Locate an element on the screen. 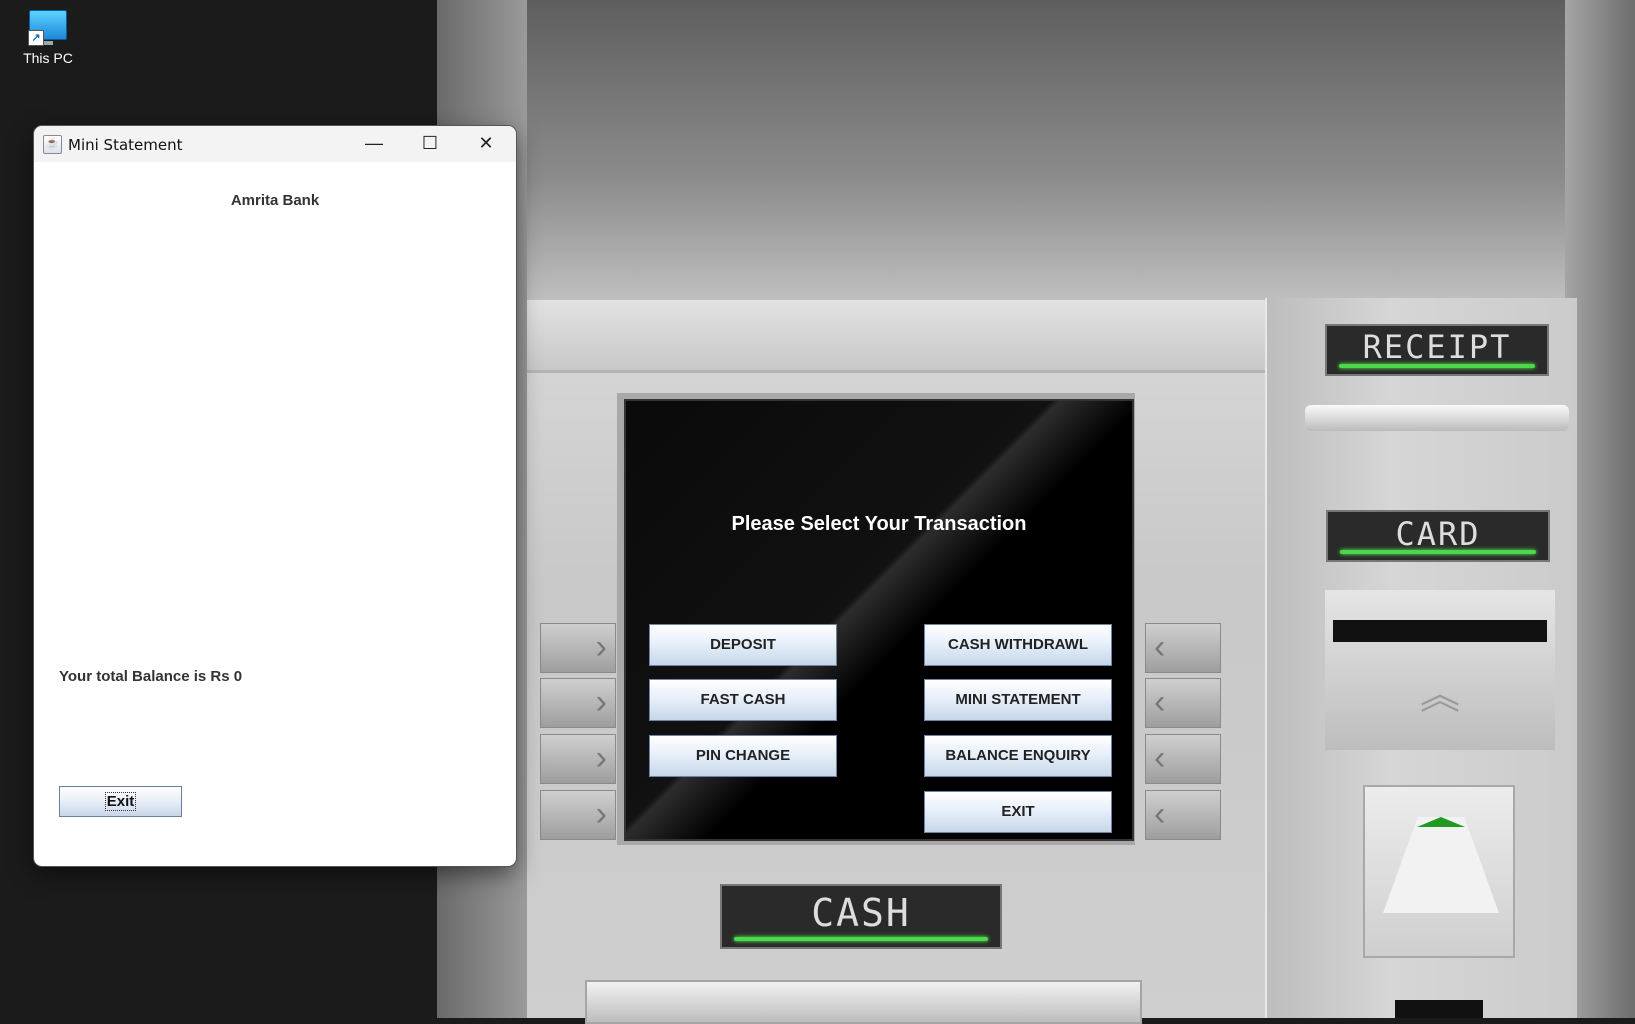 The image size is (1635, 1024). minimize-button: — is located at coordinates (374, 144).